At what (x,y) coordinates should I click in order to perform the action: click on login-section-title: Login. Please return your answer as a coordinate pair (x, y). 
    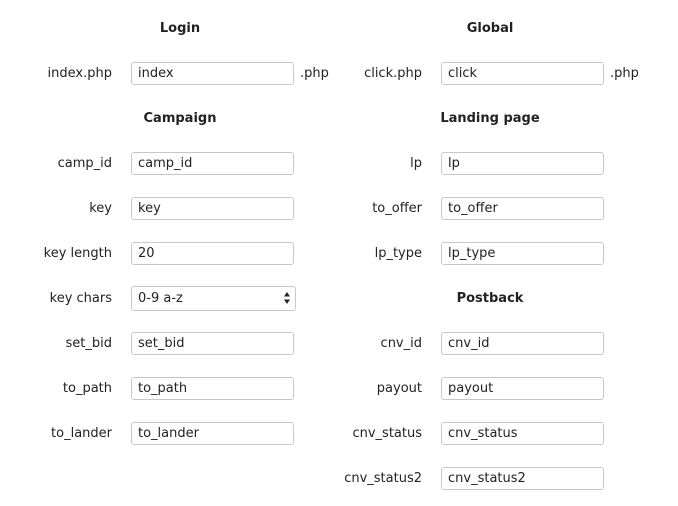
    Looking at the image, I should click on (180, 28).